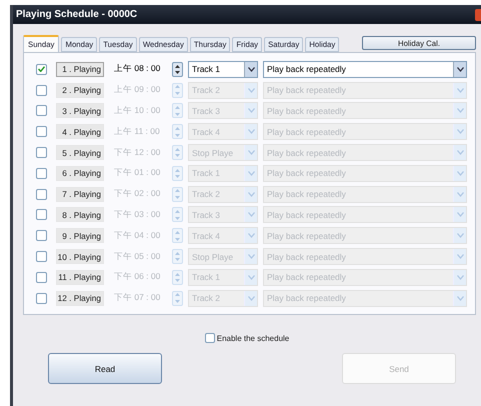 This screenshot has width=481, height=406. I want to click on check-icon, so click(41, 69).